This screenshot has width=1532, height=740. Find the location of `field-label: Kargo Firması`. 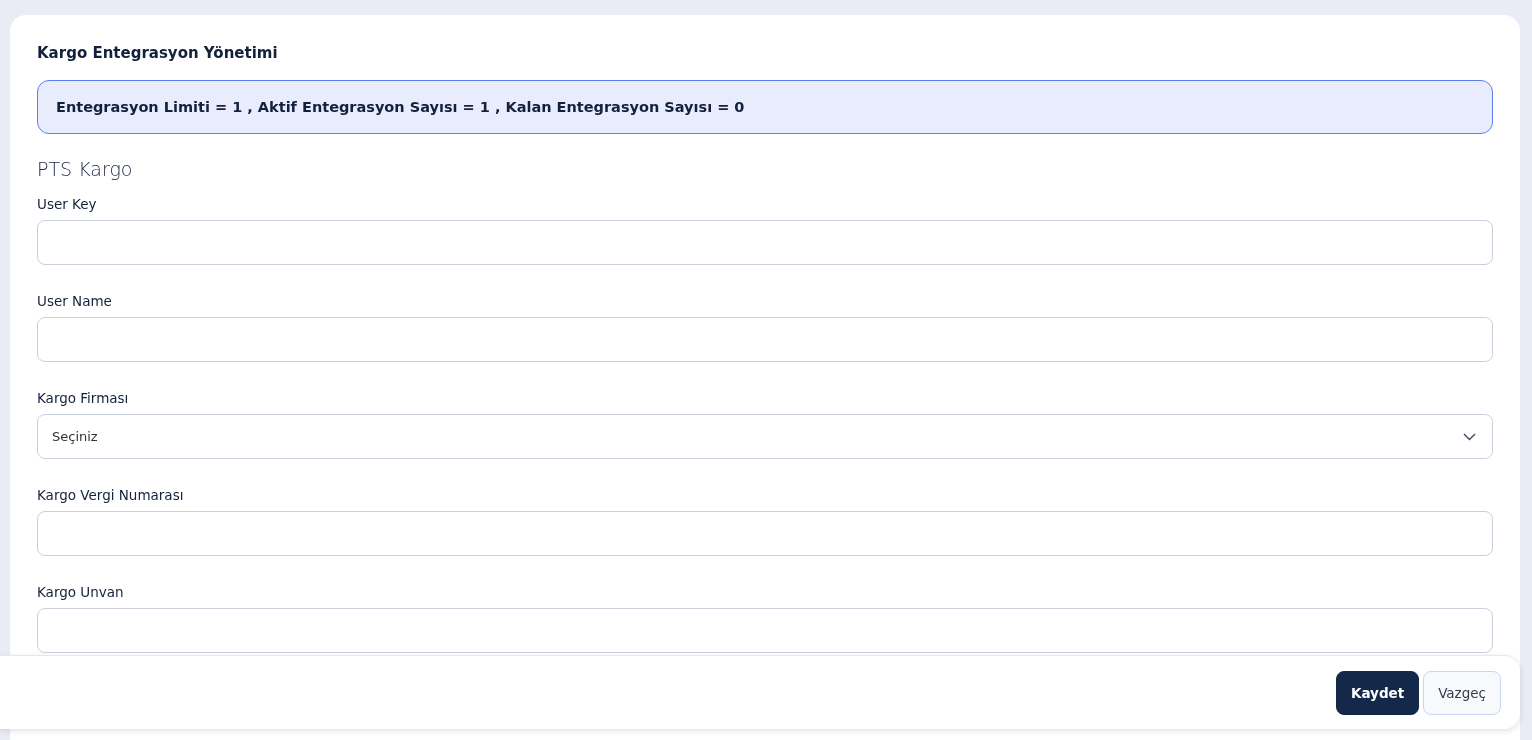

field-label: Kargo Firması is located at coordinates (83, 398).